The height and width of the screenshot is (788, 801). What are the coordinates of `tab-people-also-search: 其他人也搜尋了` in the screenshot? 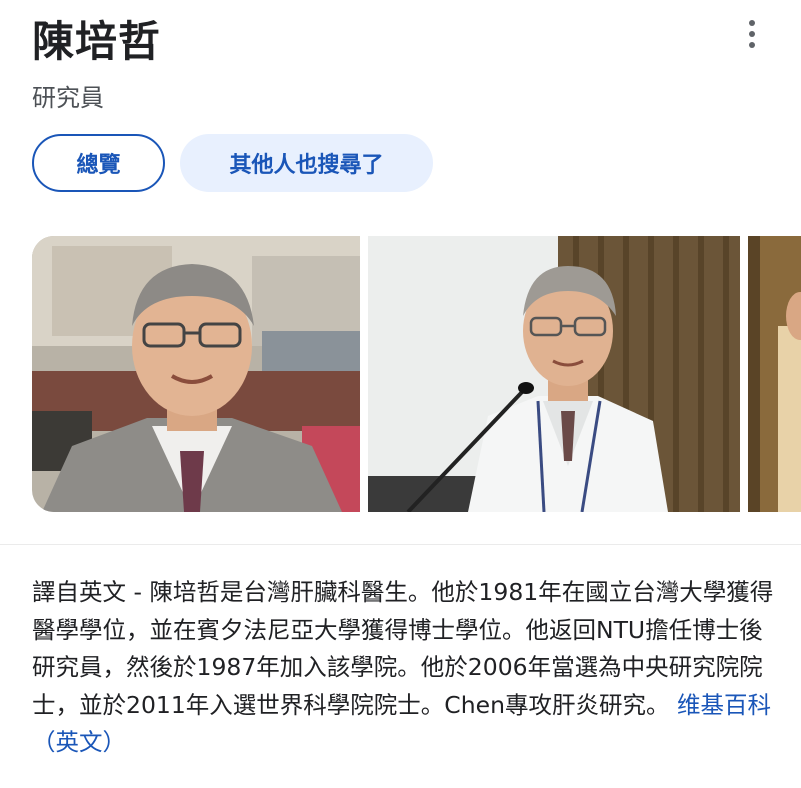 It's located at (306, 163).